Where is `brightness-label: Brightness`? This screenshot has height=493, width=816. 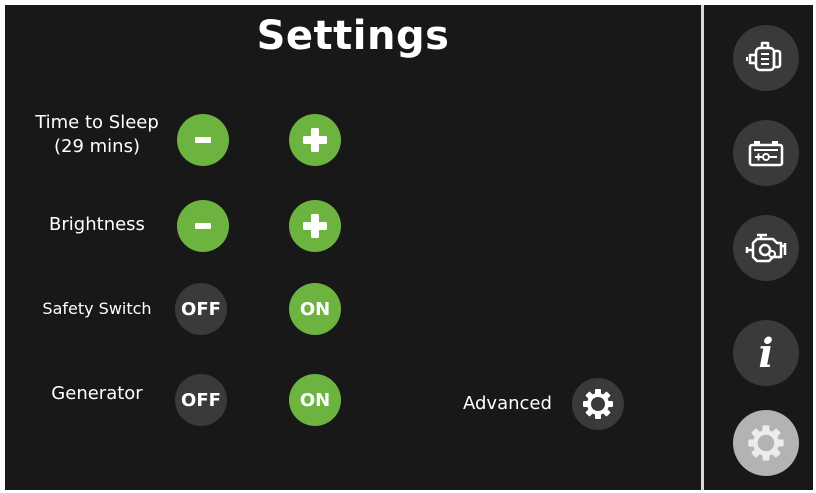 brightness-label: Brightness is located at coordinates (97, 224).